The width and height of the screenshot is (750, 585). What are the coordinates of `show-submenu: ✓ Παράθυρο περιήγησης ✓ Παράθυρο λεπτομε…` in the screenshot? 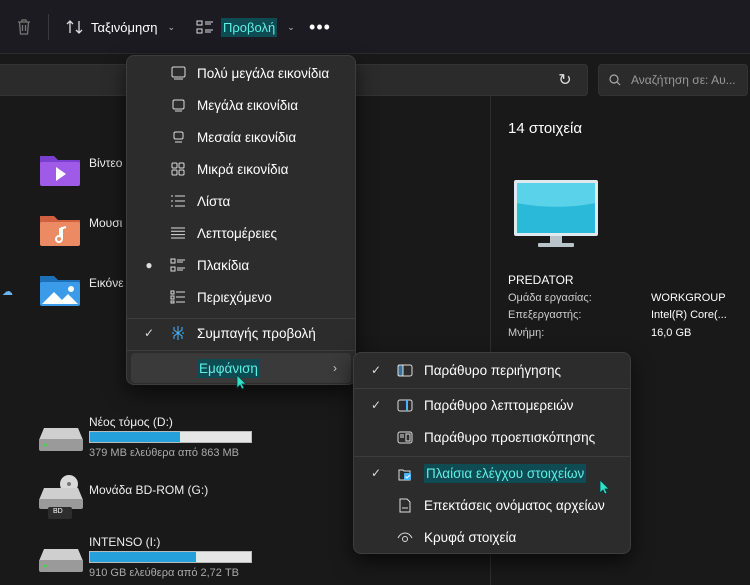 It's located at (492, 453).